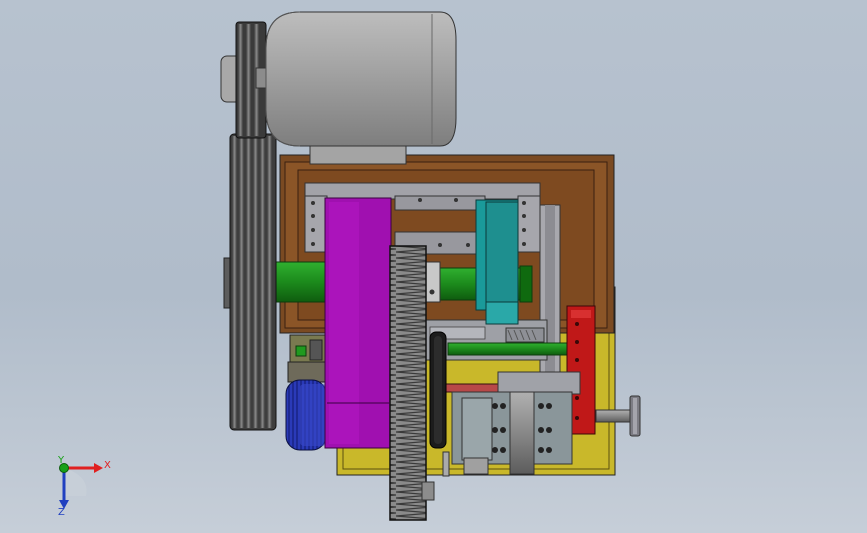 The image size is (867, 533). I want to click on black-belt-wheel, so click(438, 390).